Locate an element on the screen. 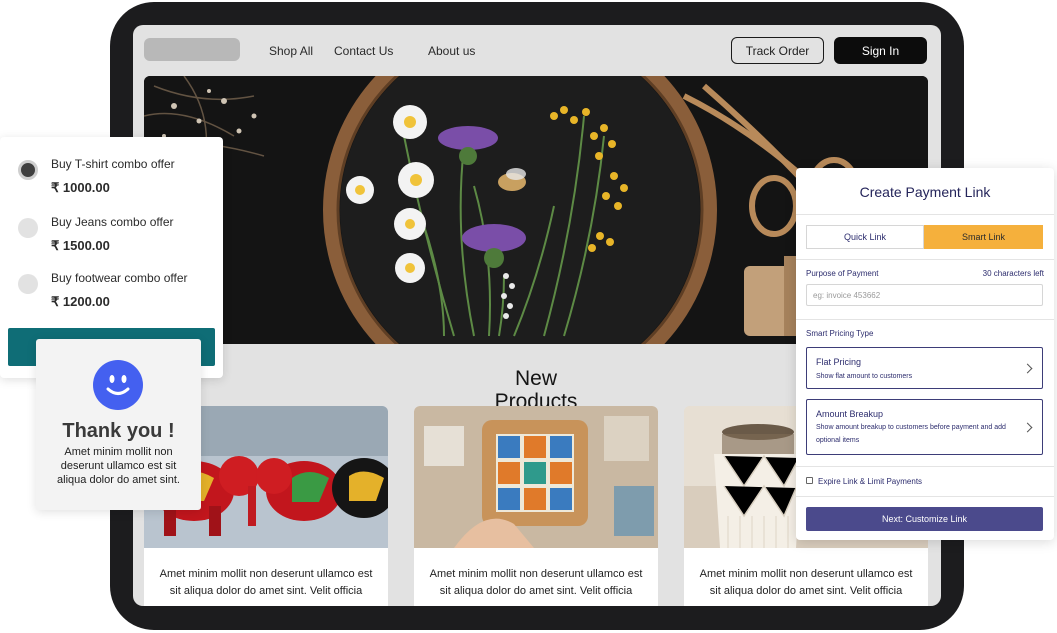 This screenshot has height=633, width=1057. expire-link-checkbox is located at coordinates (809, 480).